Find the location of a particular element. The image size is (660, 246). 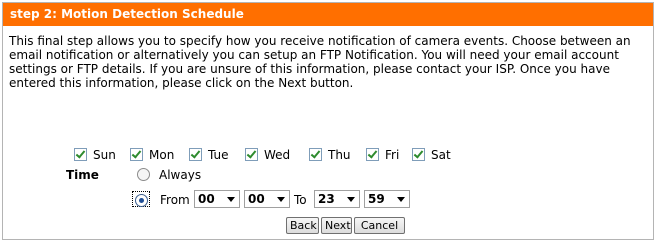

always-radio is located at coordinates (143, 174).